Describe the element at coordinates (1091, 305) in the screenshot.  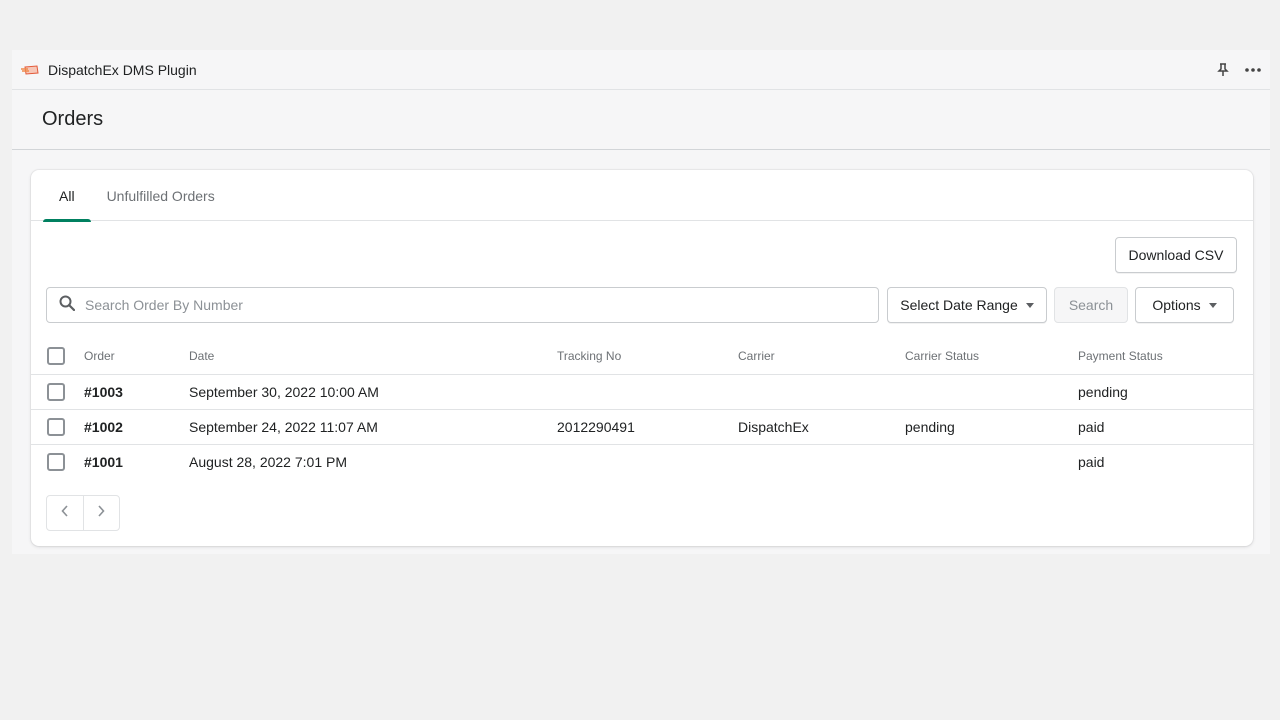
I see `search-button: Search` at that location.